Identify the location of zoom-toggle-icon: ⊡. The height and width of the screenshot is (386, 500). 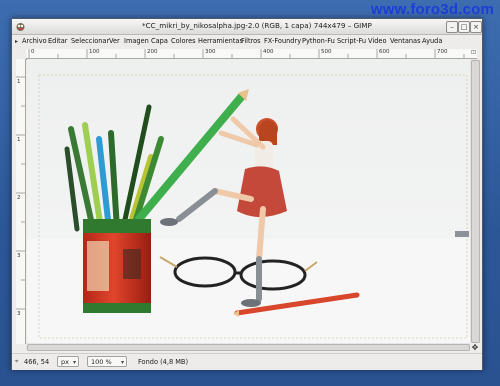
(473, 52).